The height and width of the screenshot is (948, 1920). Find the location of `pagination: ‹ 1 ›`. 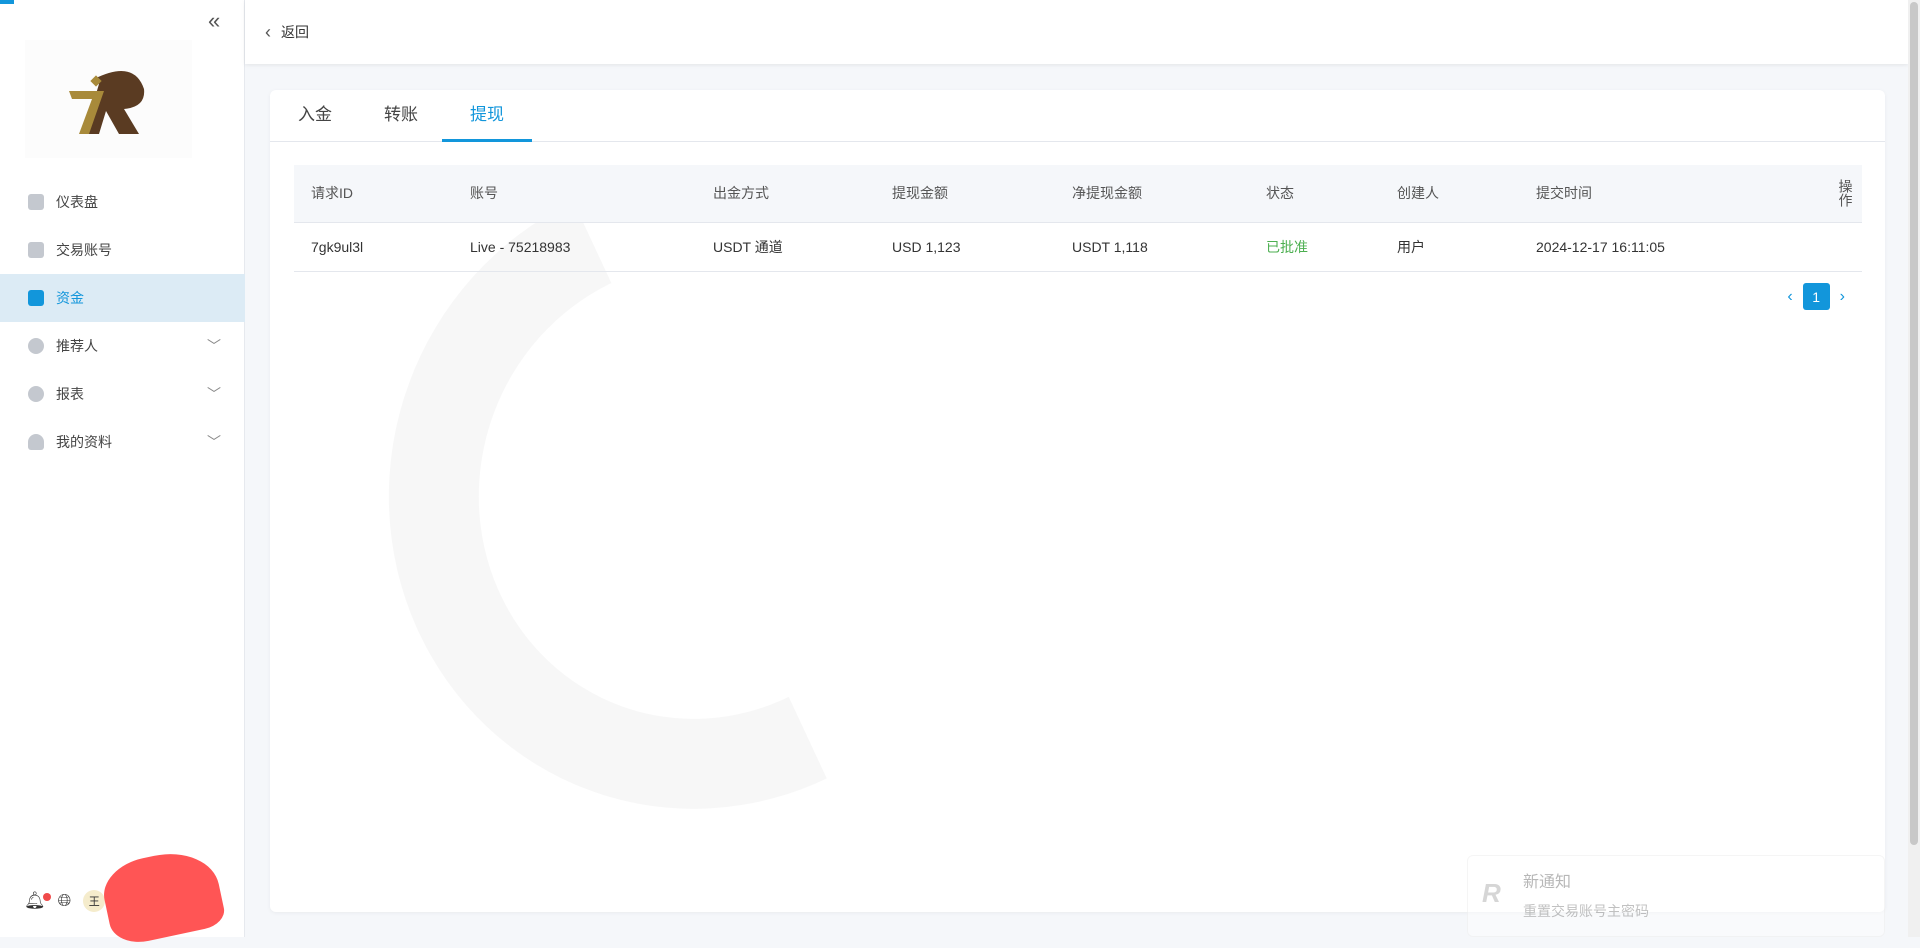

pagination: ‹ 1 › is located at coordinates (1816, 296).